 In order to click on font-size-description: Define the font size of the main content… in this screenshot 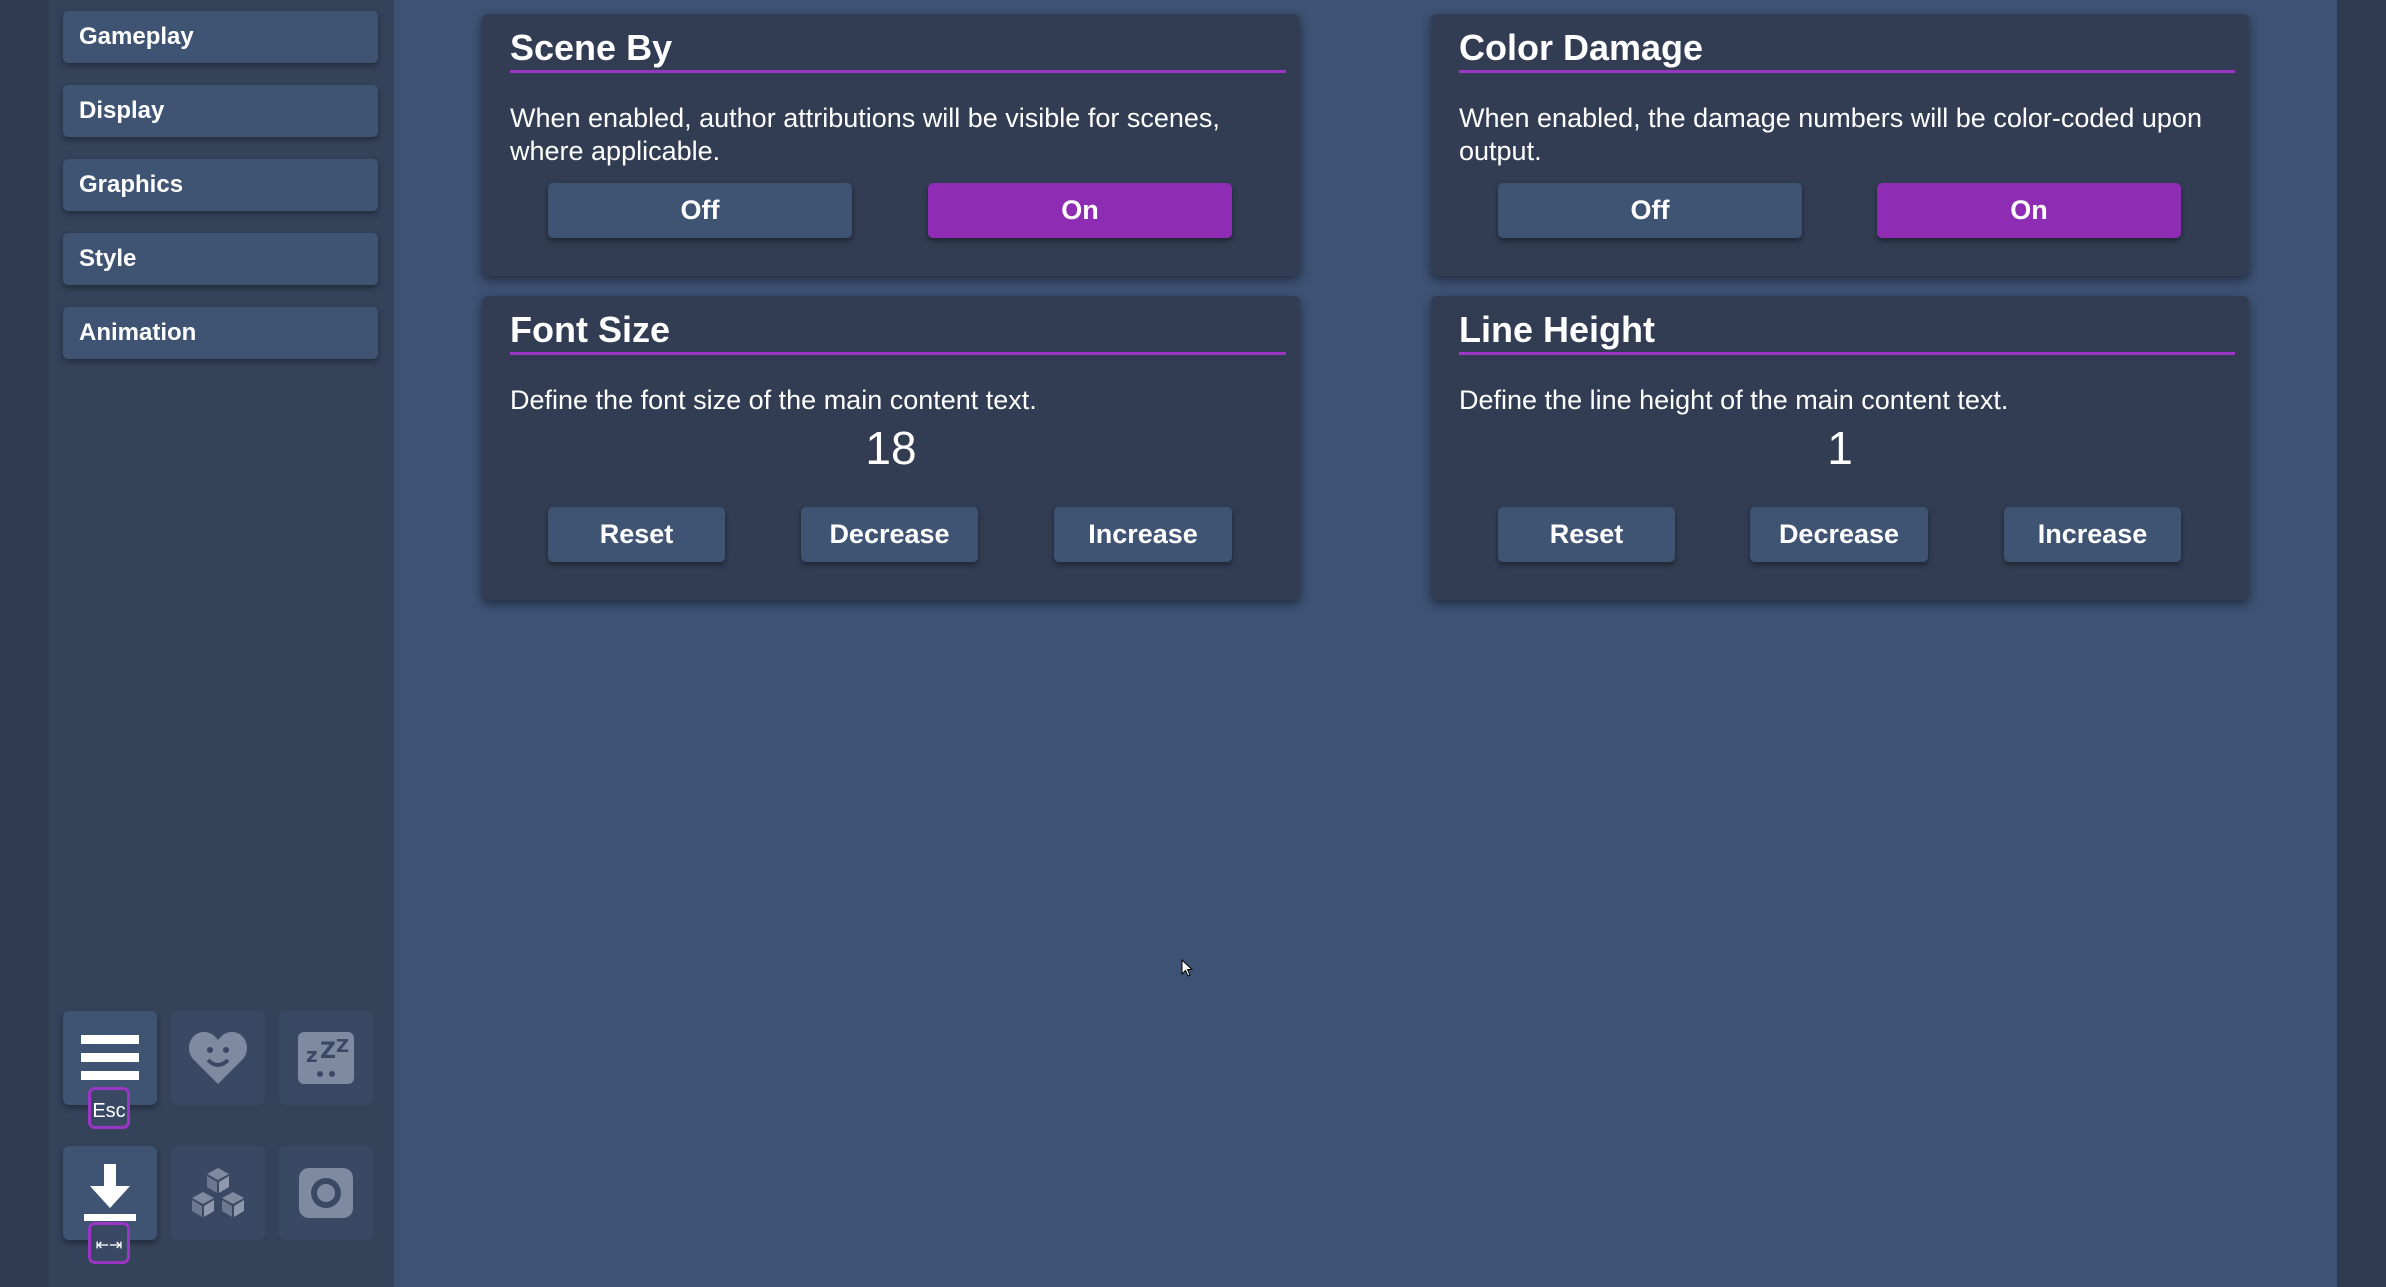, I will do `click(773, 400)`.